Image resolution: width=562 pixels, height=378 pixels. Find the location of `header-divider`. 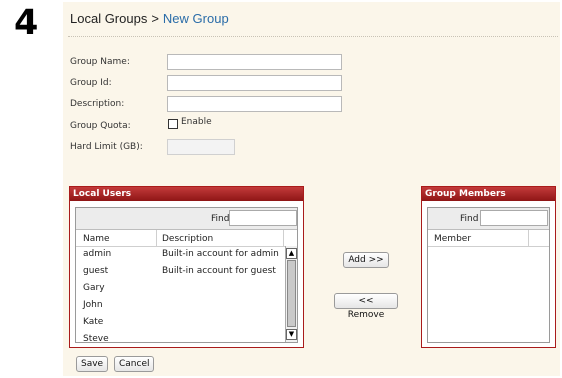

header-divider is located at coordinates (313, 36).